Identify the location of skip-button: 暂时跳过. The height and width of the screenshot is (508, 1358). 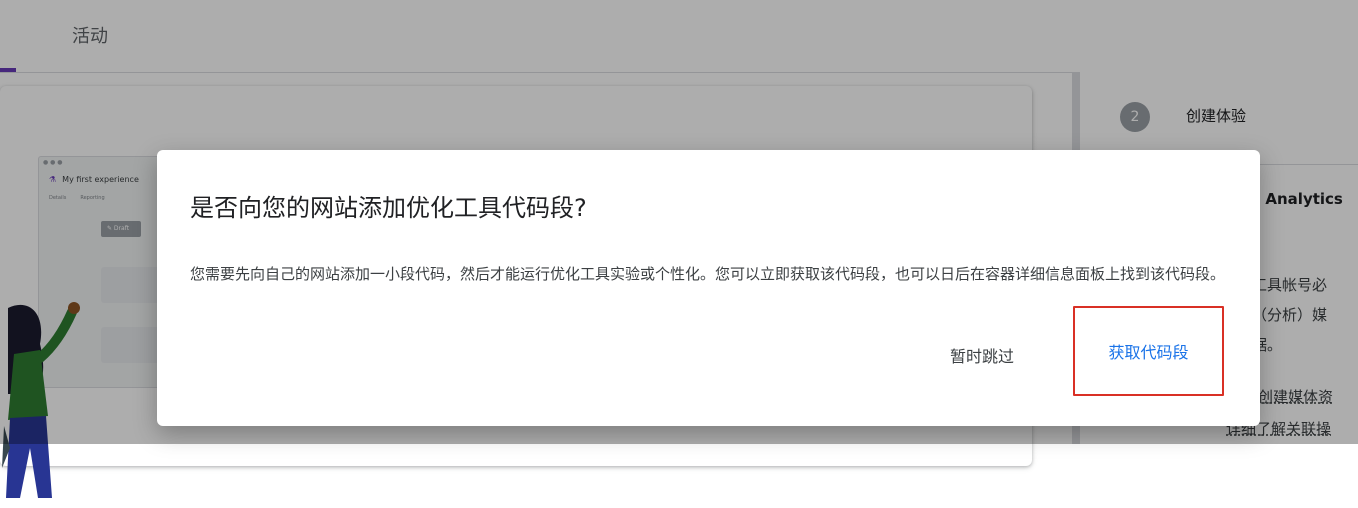
(982, 355).